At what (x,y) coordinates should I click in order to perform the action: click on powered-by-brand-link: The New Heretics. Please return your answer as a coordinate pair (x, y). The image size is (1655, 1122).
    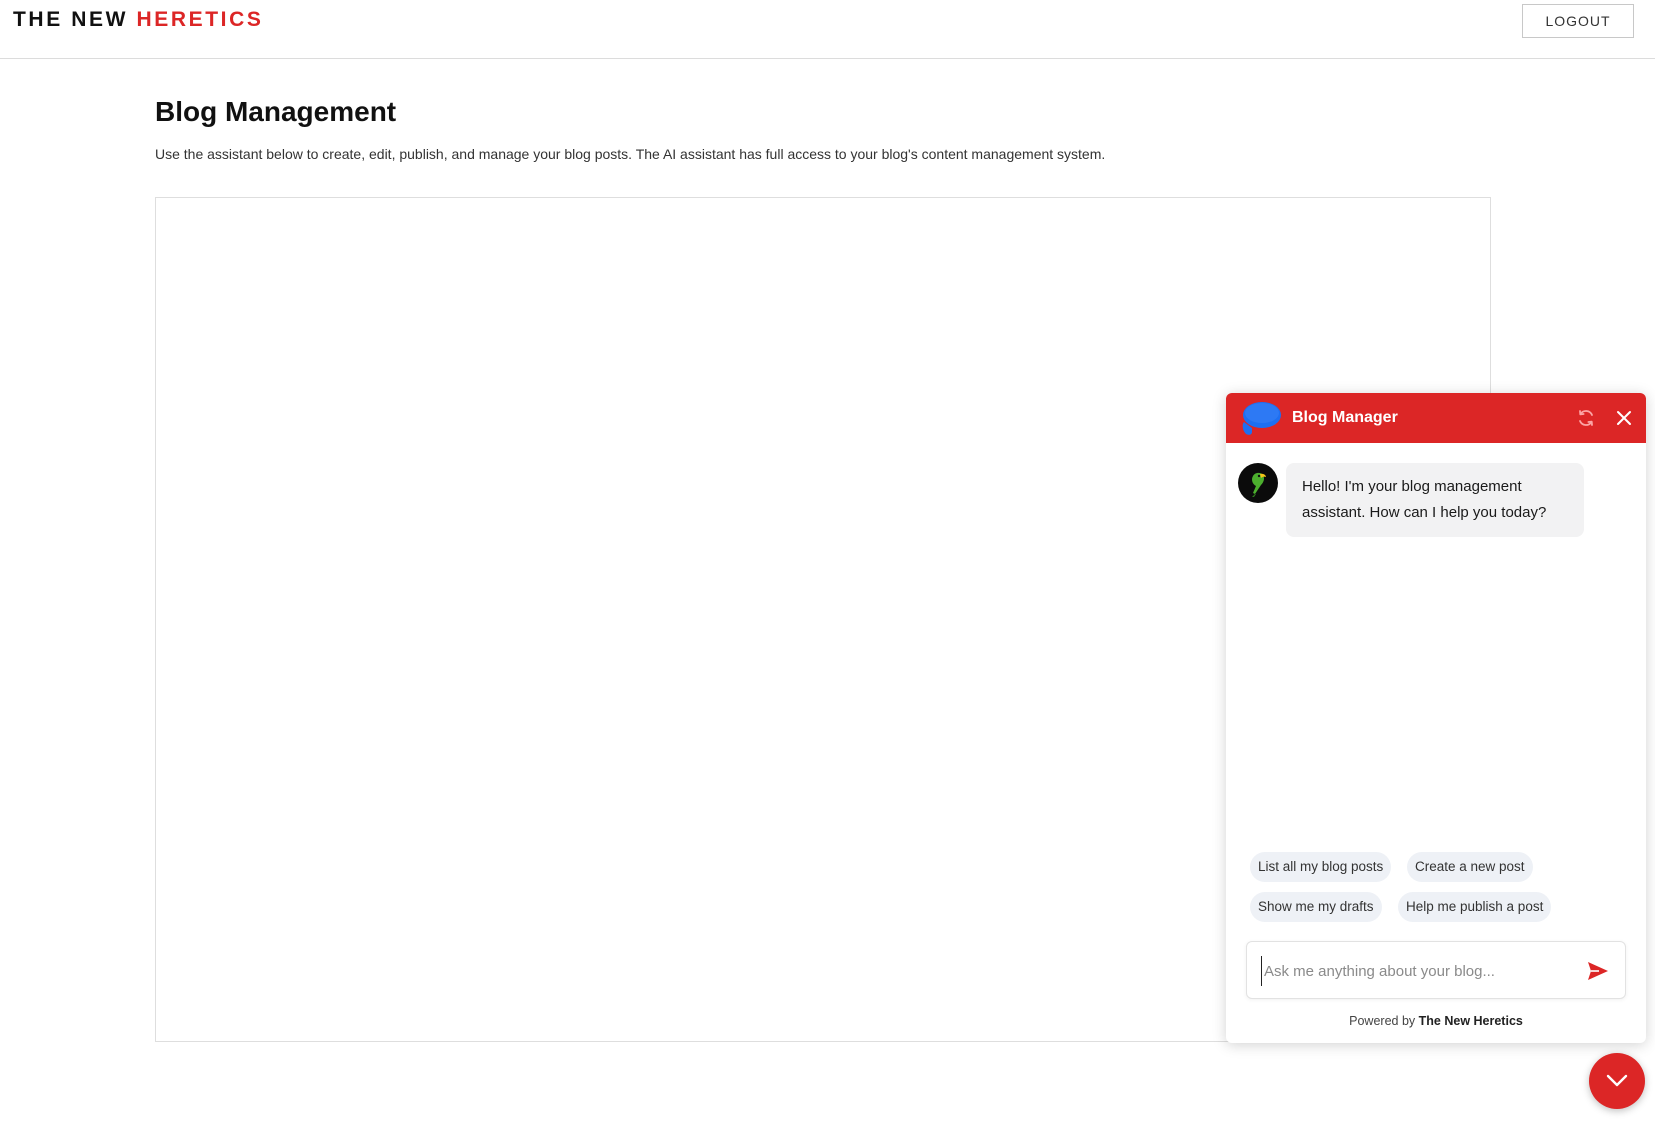
    Looking at the image, I should click on (1471, 1021).